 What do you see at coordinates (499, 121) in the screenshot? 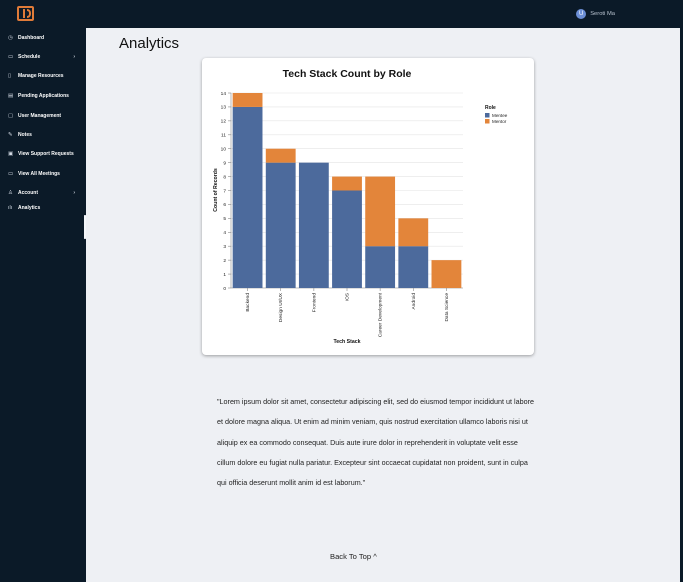
I see `legend-label-mentor: Mentor` at bounding box center [499, 121].